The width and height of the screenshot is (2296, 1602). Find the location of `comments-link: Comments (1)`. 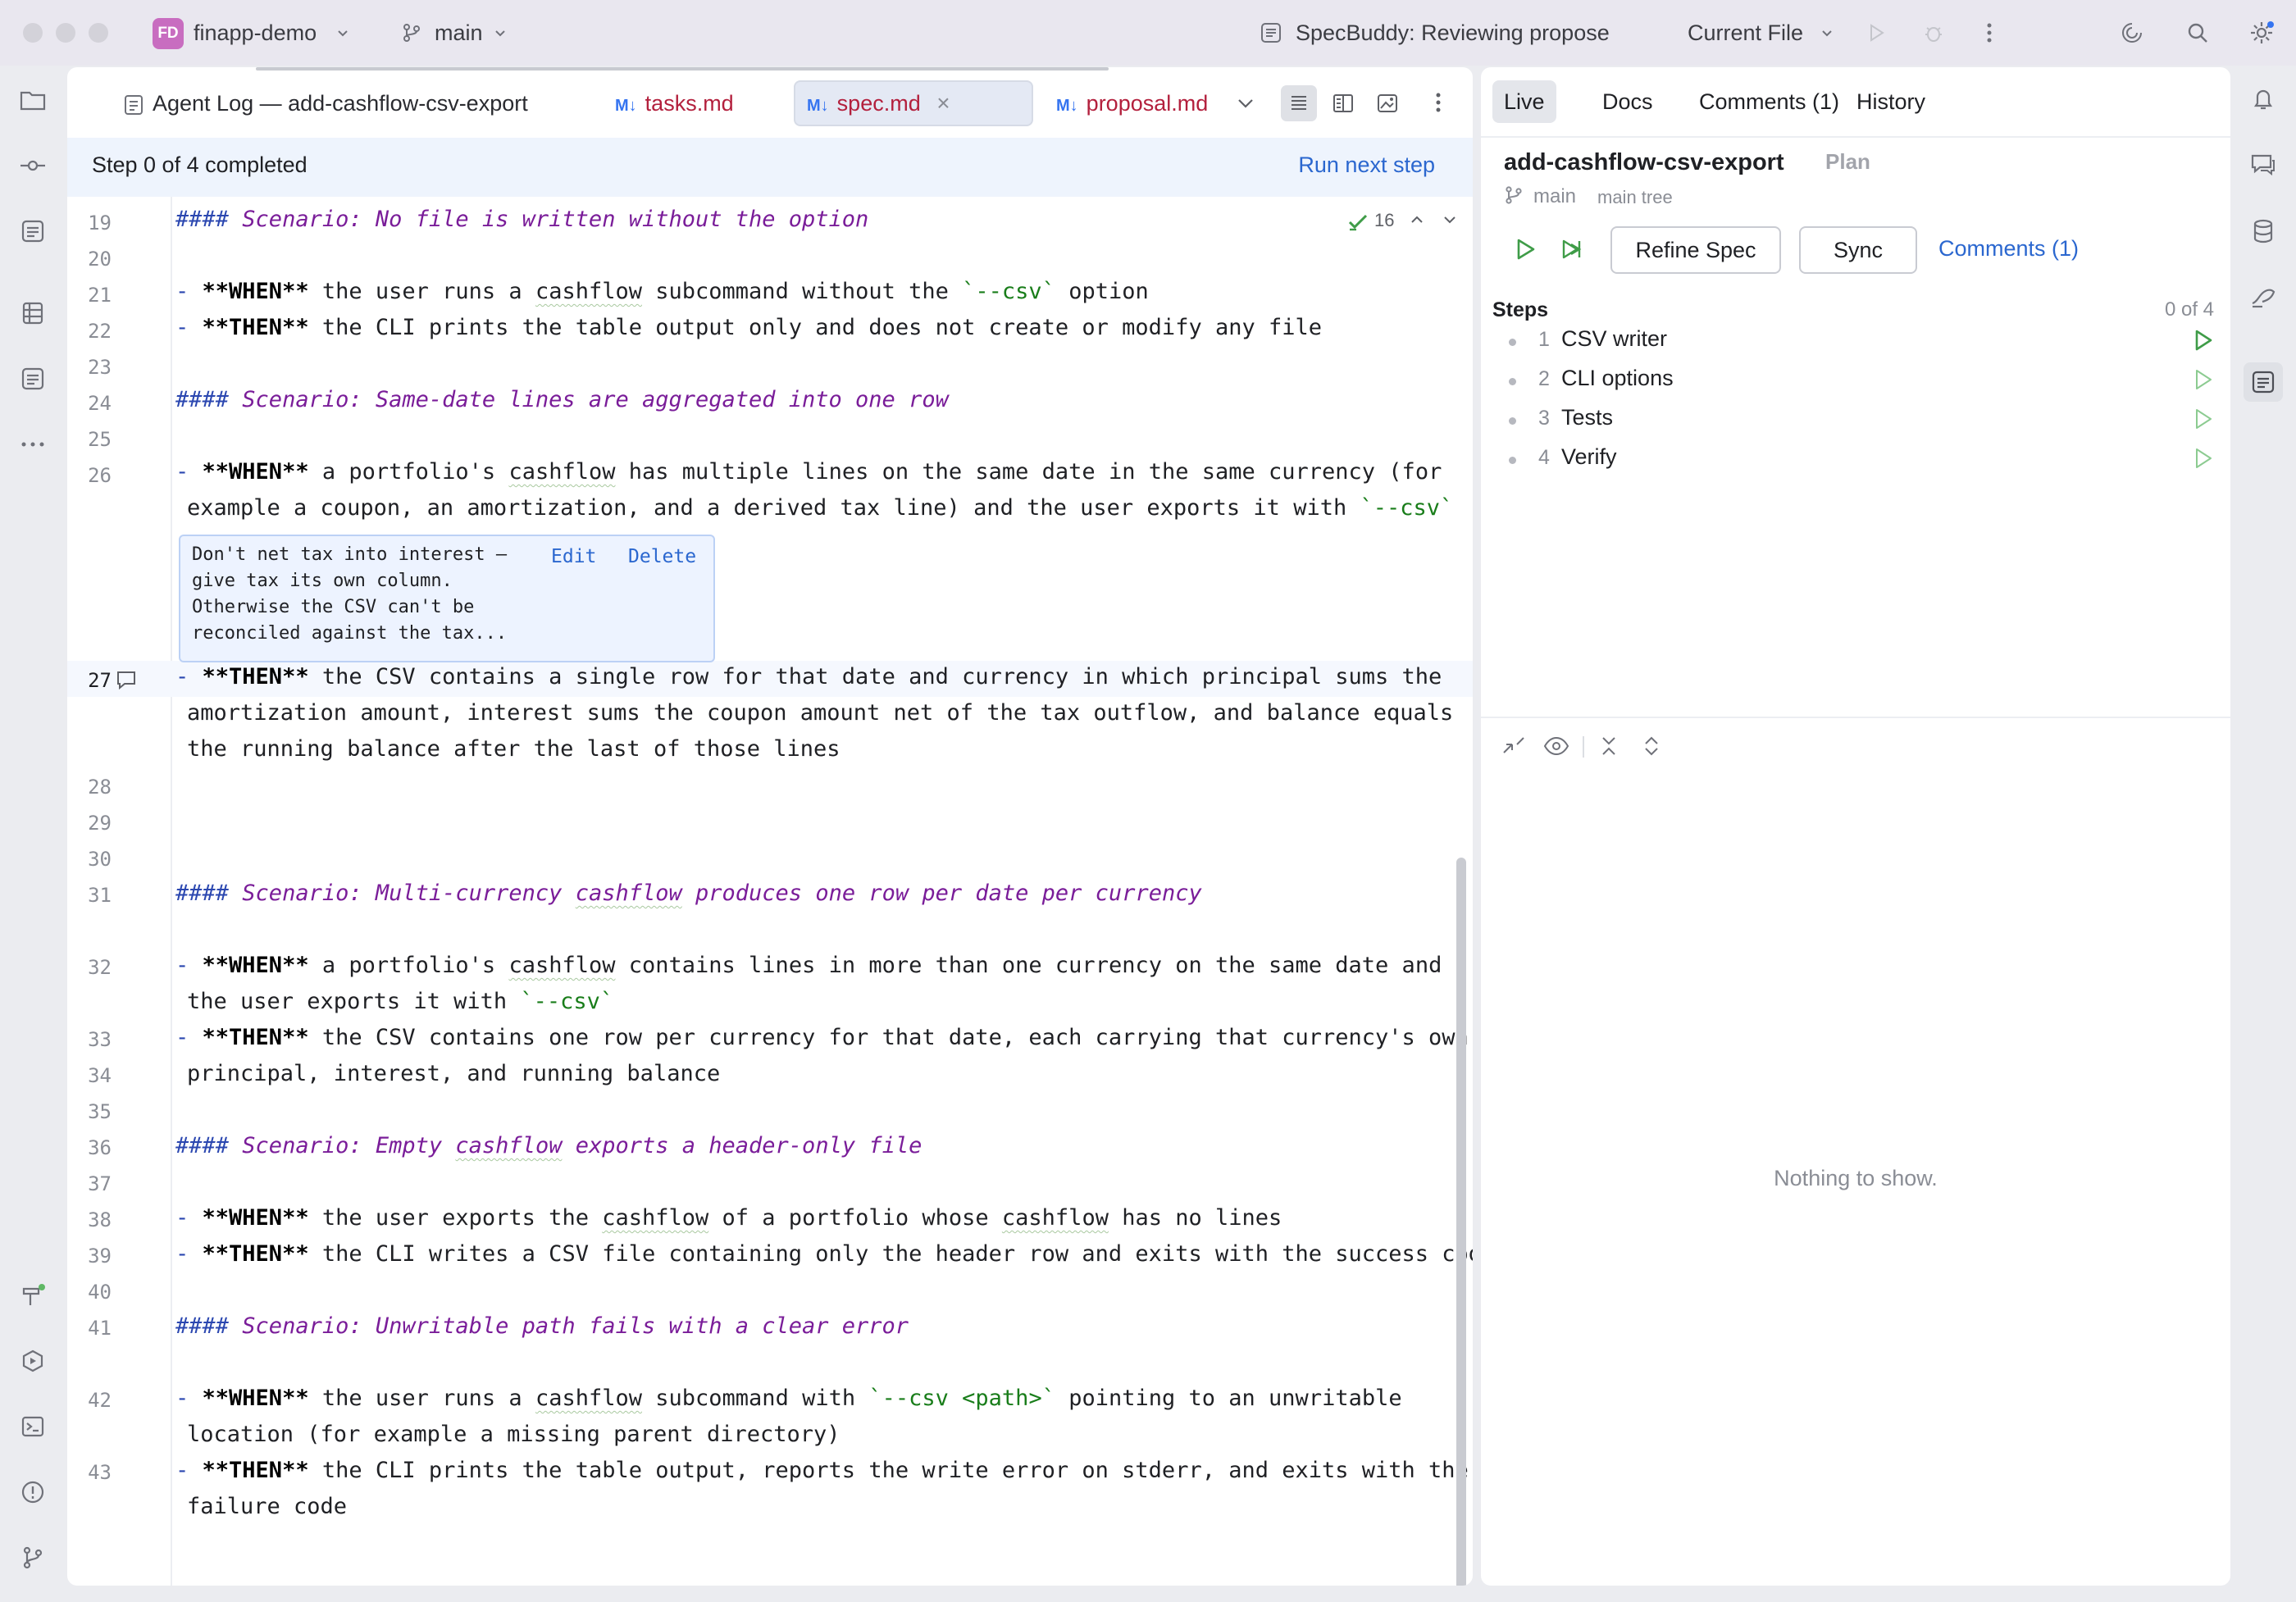

comments-link: Comments (1) is located at coordinates (2008, 249).